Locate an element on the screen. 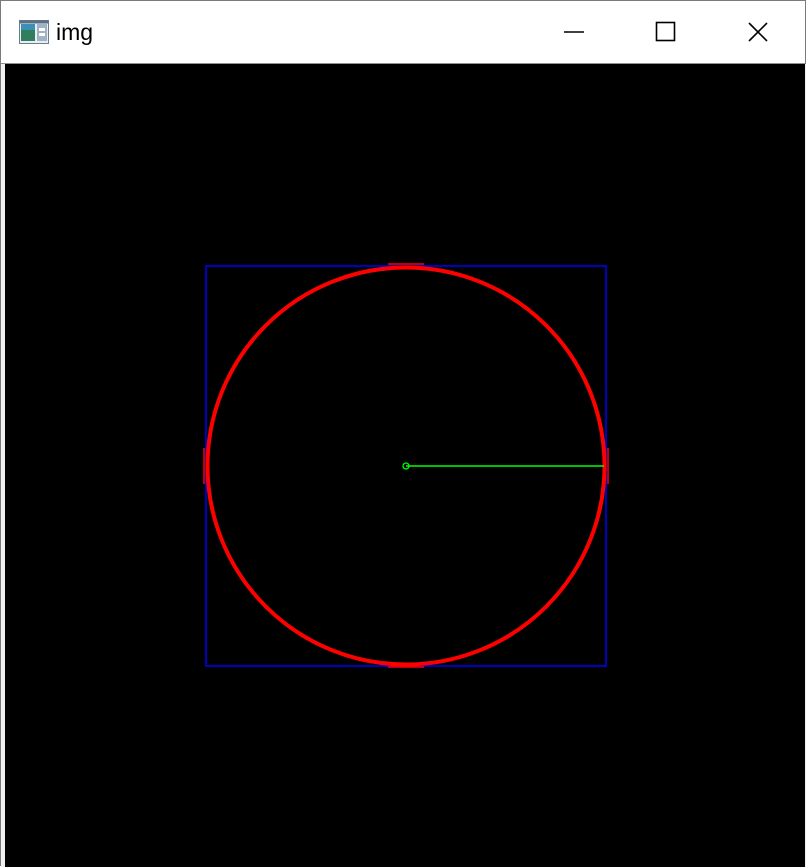  minimize-icon is located at coordinates (574, 32).